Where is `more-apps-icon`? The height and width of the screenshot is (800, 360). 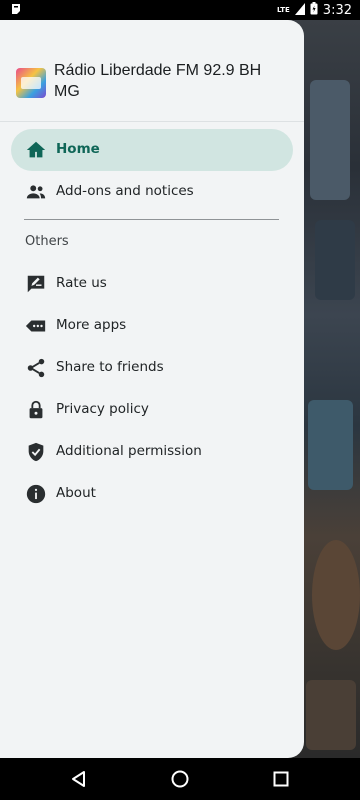
more-apps-icon is located at coordinates (36, 326).